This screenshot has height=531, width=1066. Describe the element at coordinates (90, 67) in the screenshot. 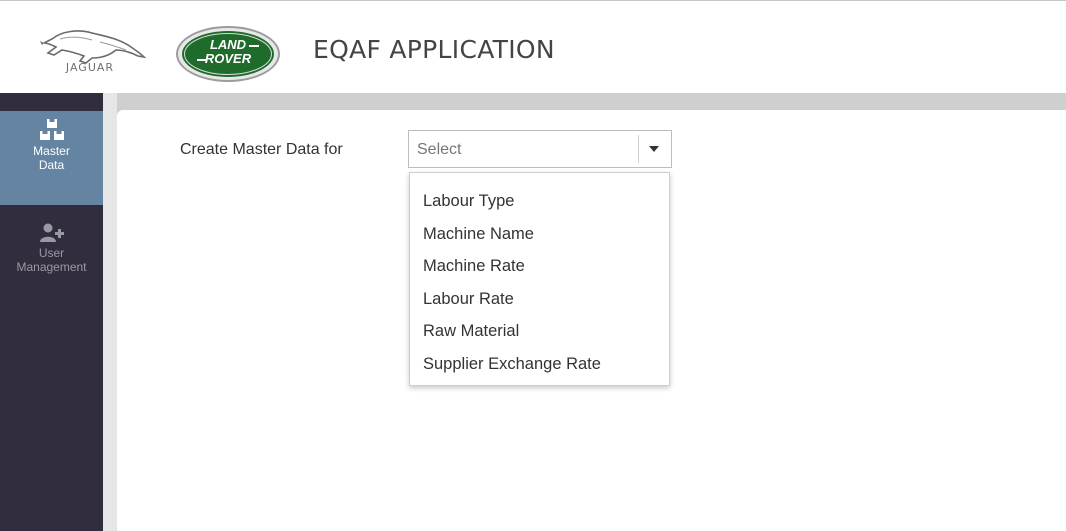

I see `jaguar-wordmark: JAGUAR` at that location.